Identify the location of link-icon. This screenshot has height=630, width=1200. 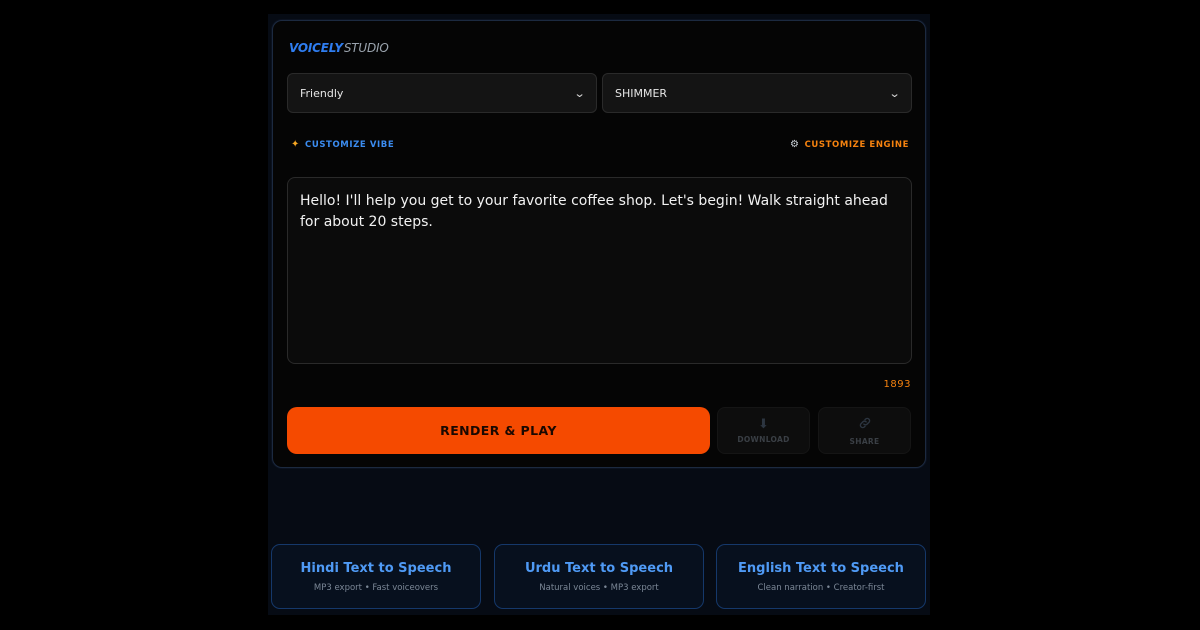
(865, 425).